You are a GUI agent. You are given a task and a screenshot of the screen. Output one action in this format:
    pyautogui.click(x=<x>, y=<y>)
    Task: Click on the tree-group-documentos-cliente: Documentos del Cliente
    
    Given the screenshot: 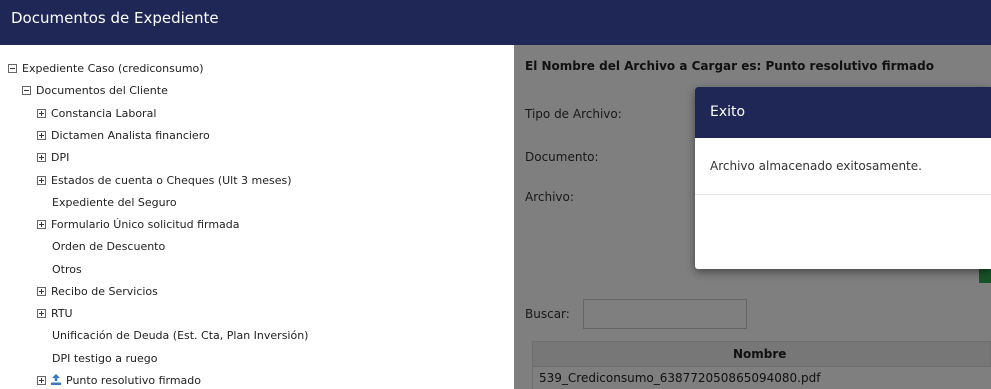 What is the action you would take?
    pyautogui.click(x=95, y=91)
    